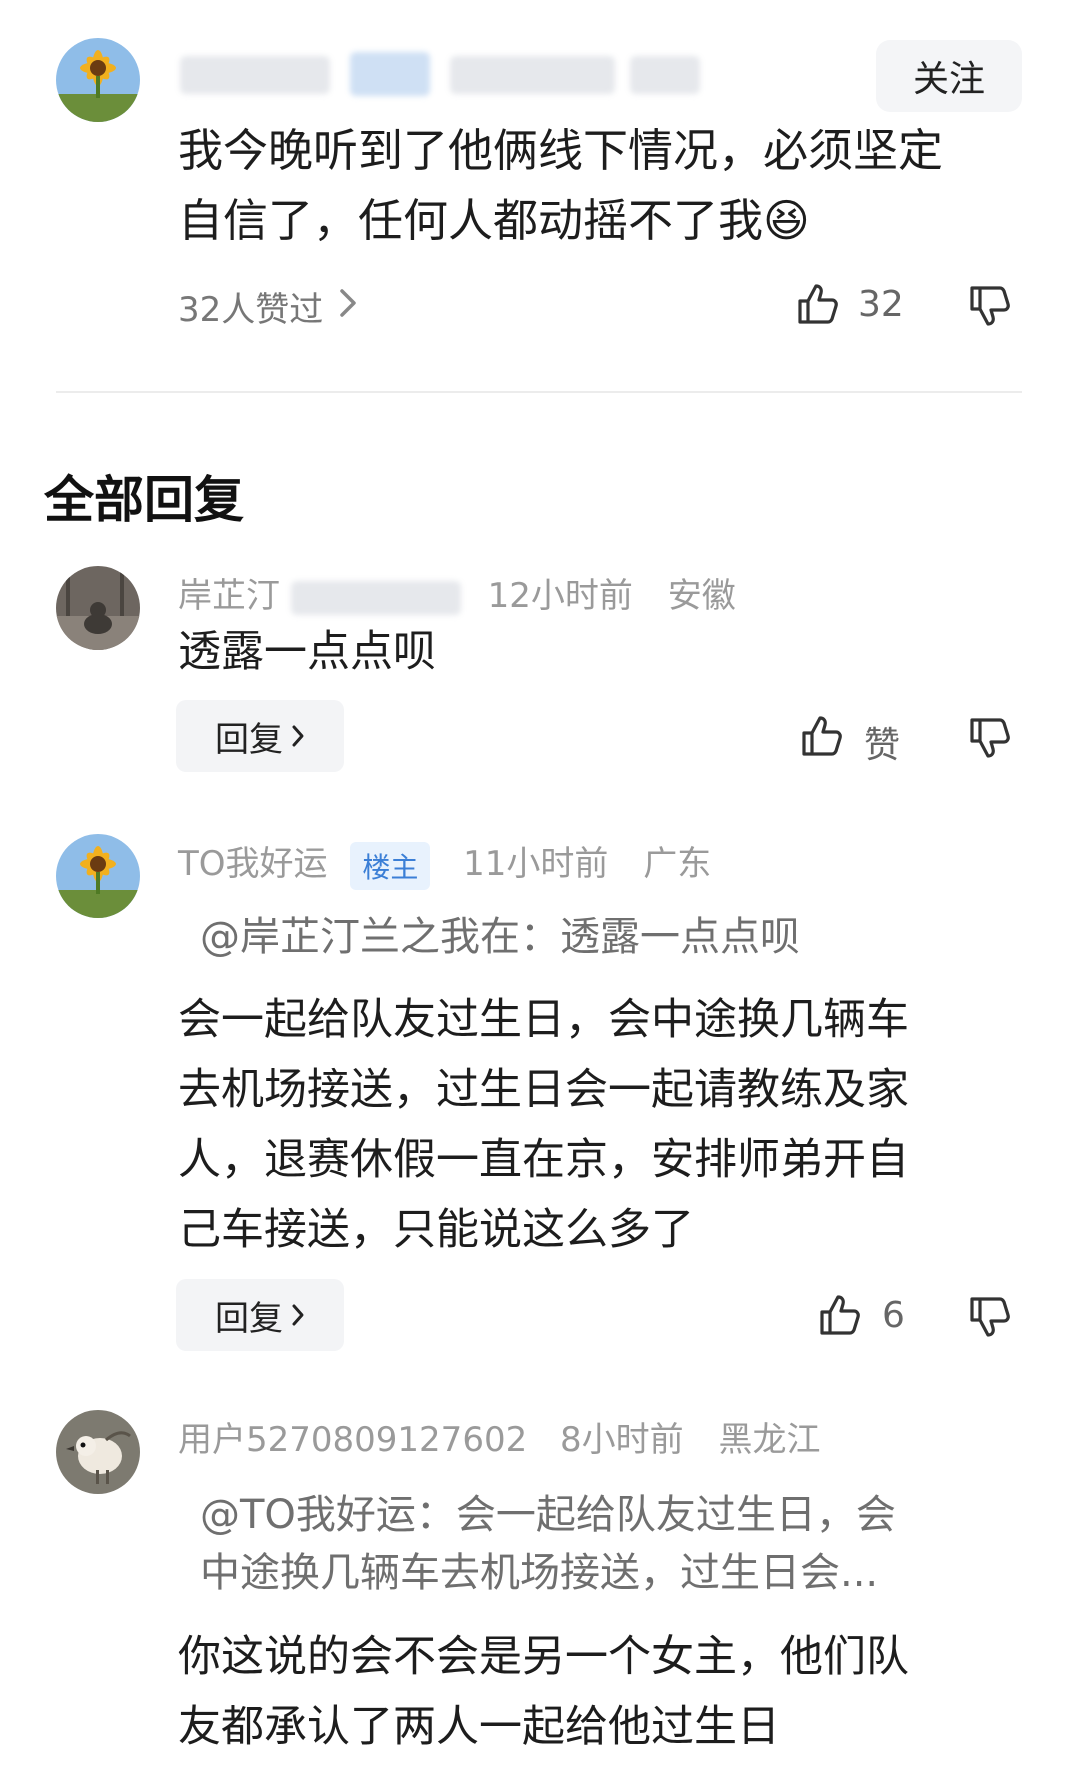 This screenshot has height=1778, width=1078. I want to click on reply-text-line: 己车接送，只能说这么多了, so click(436, 1230).